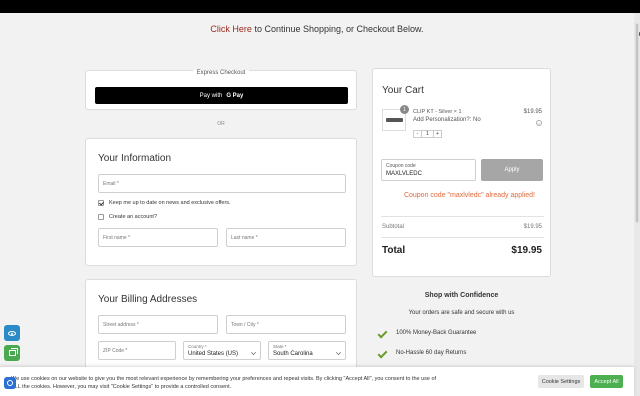 The height and width of the screenshot is (396, 640). What do you see at coordinates (245, 324) in the screenshot?
I see `town-placeholder: Town / City *` at bounding box center [245, 324].